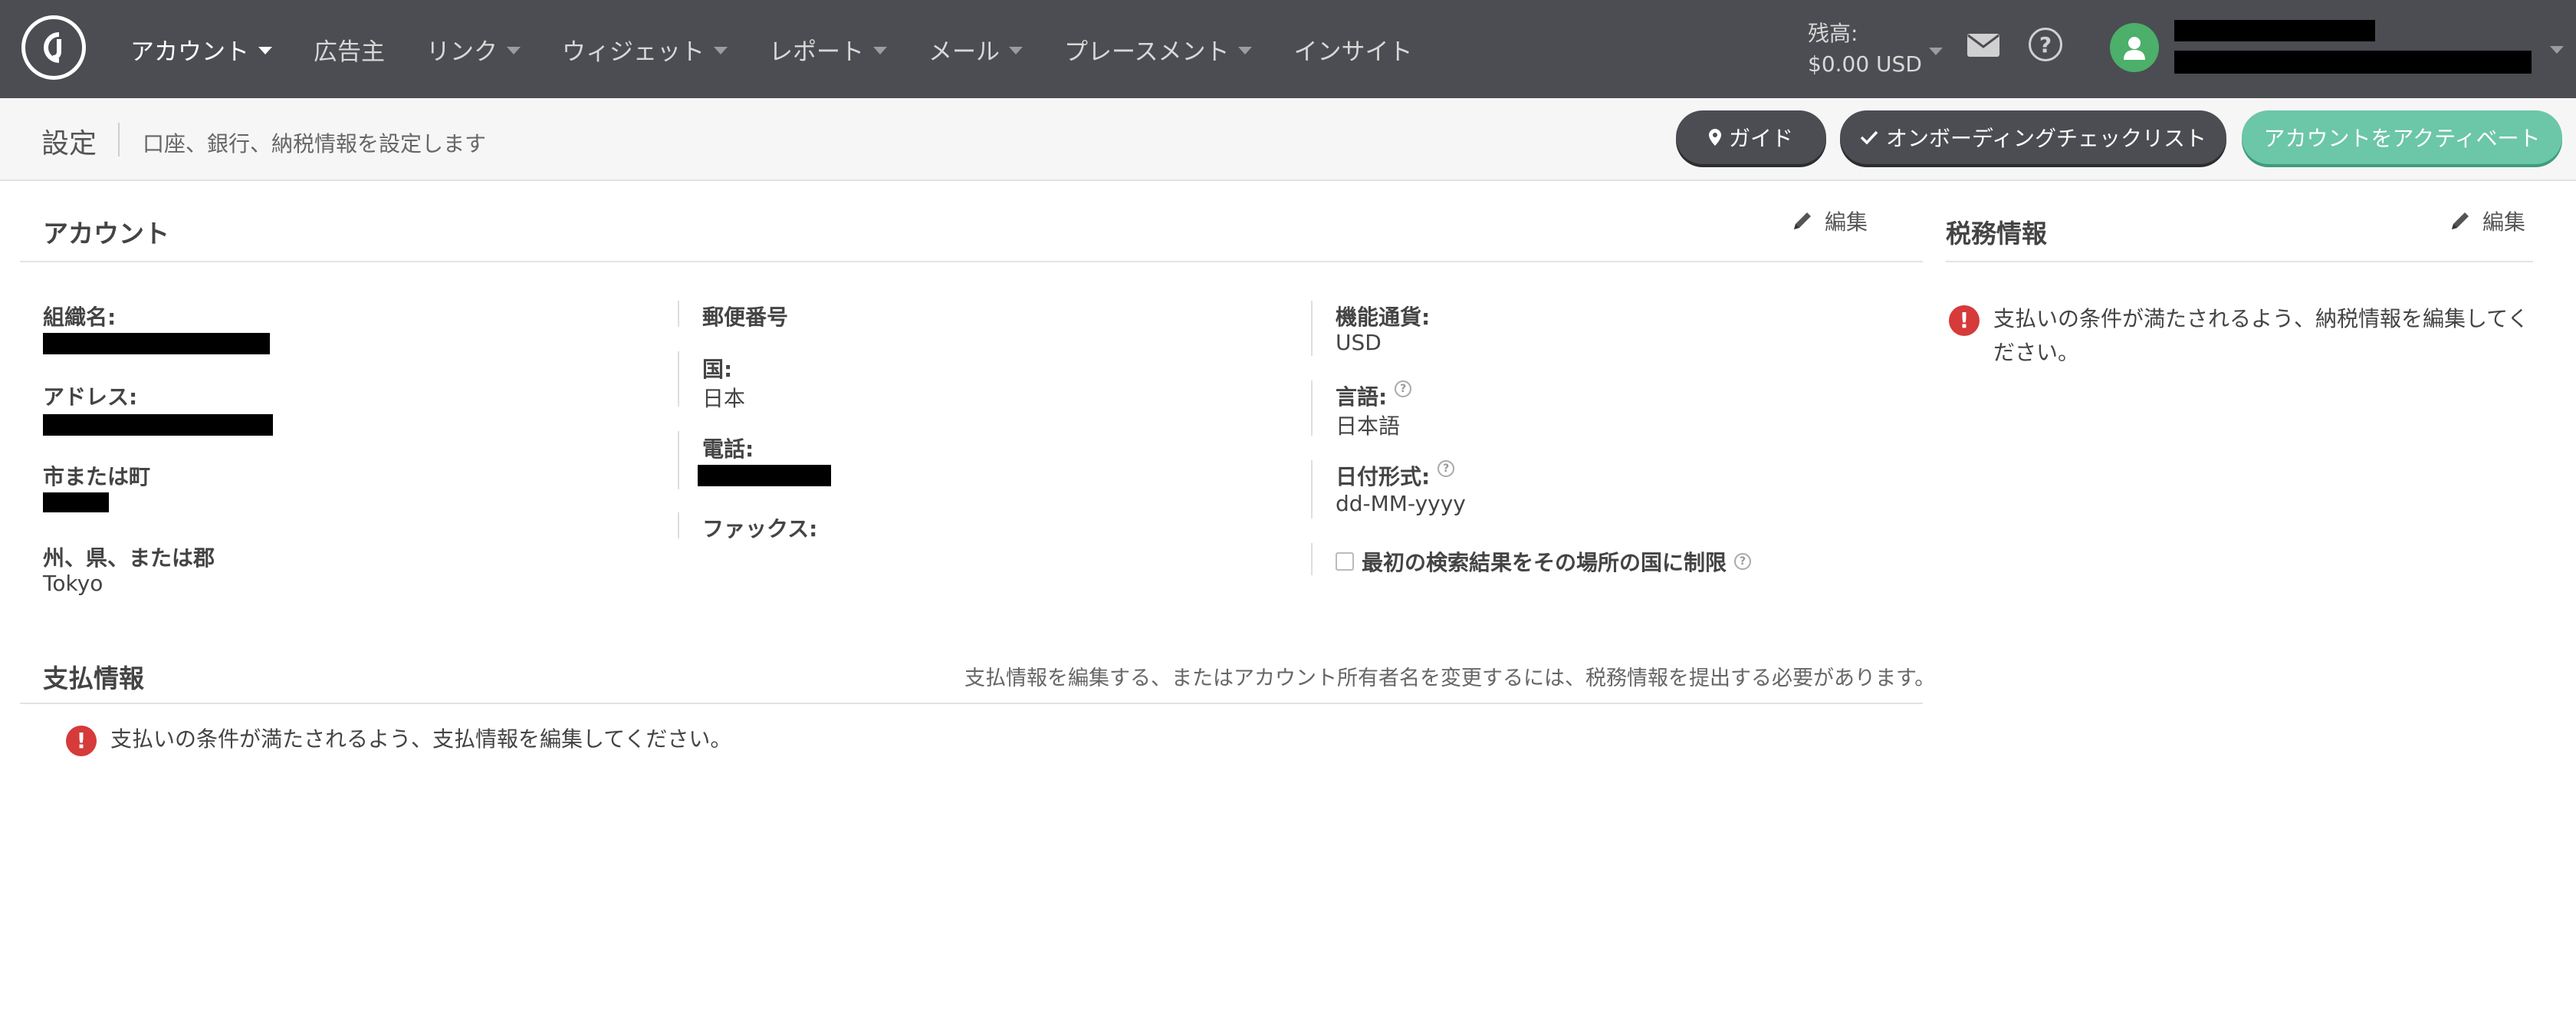 The image size is (2576, 1014). Describe the element at coordinates (1847, 222) in the screenshot. I see `account-edit-label: 編集` at that location.